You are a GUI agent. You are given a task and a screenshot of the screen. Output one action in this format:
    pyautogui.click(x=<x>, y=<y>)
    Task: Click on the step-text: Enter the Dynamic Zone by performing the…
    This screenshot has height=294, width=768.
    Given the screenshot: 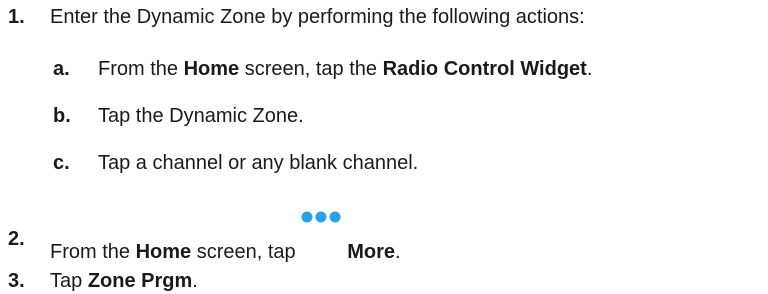 What is the action you would take?
    pyautogui.click(x=317, y=17)
    